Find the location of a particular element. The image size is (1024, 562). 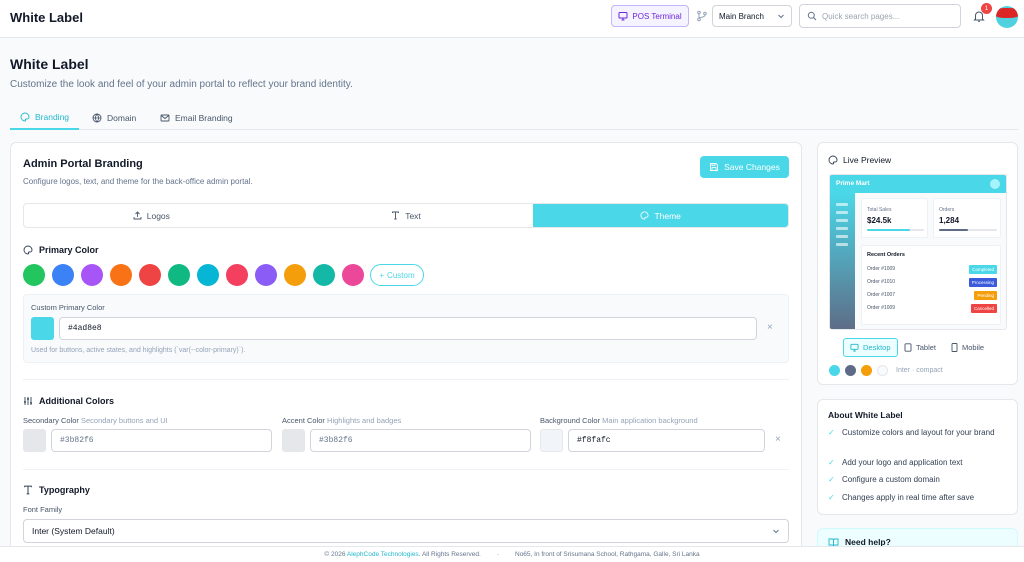

palette-icon is located at coordinates (28, 250).